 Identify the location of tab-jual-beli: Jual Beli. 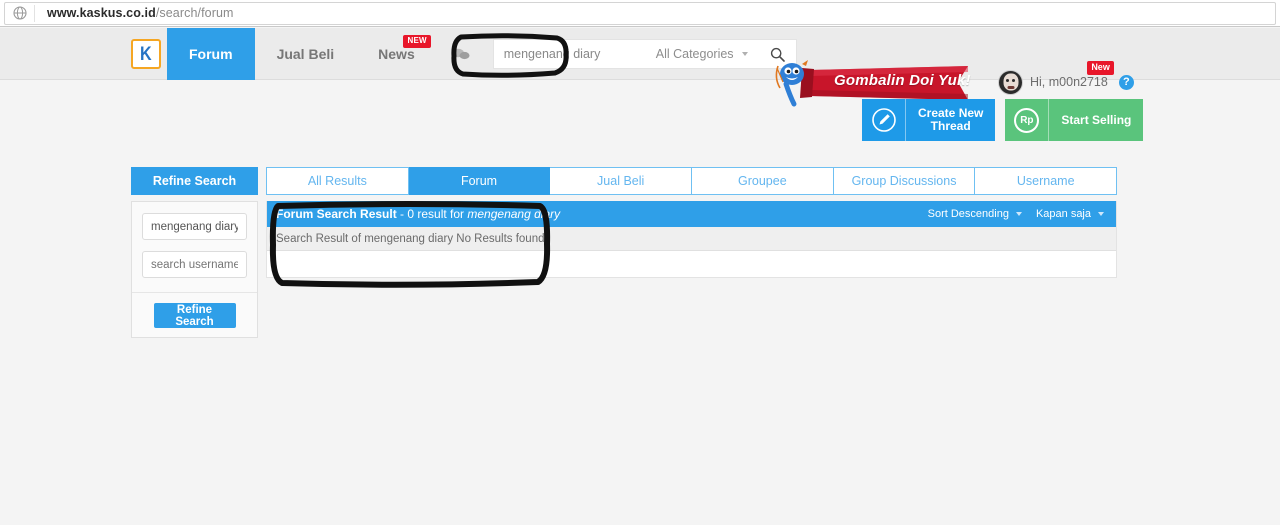
(621, 181).